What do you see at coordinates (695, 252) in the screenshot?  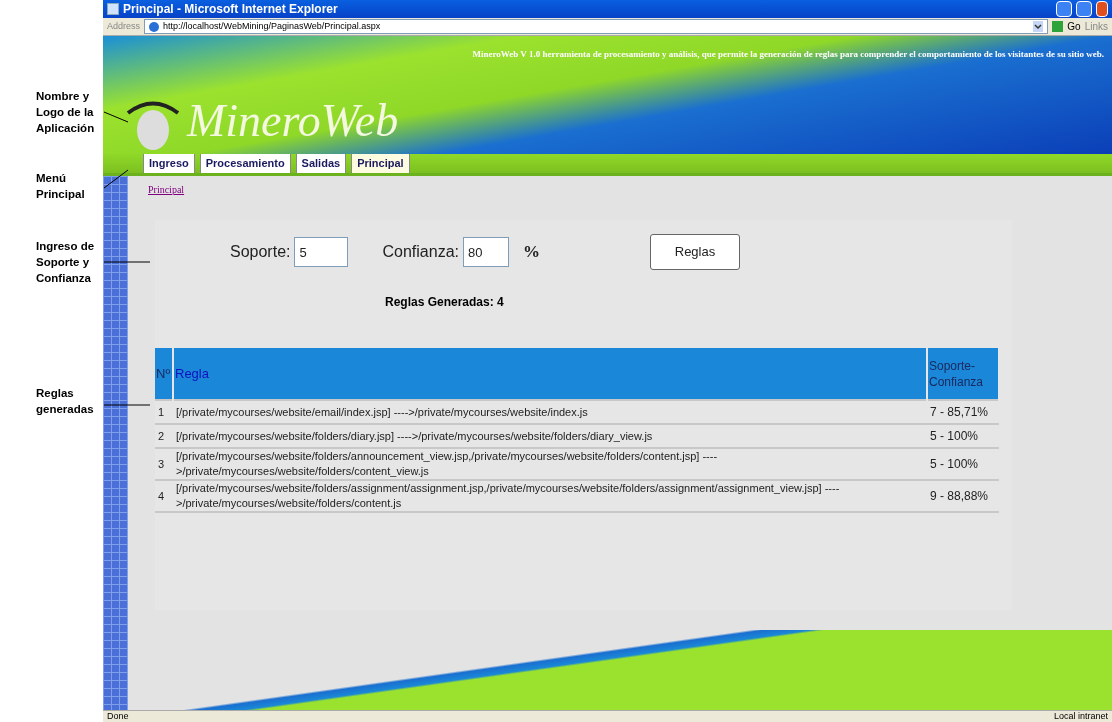 I see `reglas-button: Reglas` at bounding box center [695, 252].